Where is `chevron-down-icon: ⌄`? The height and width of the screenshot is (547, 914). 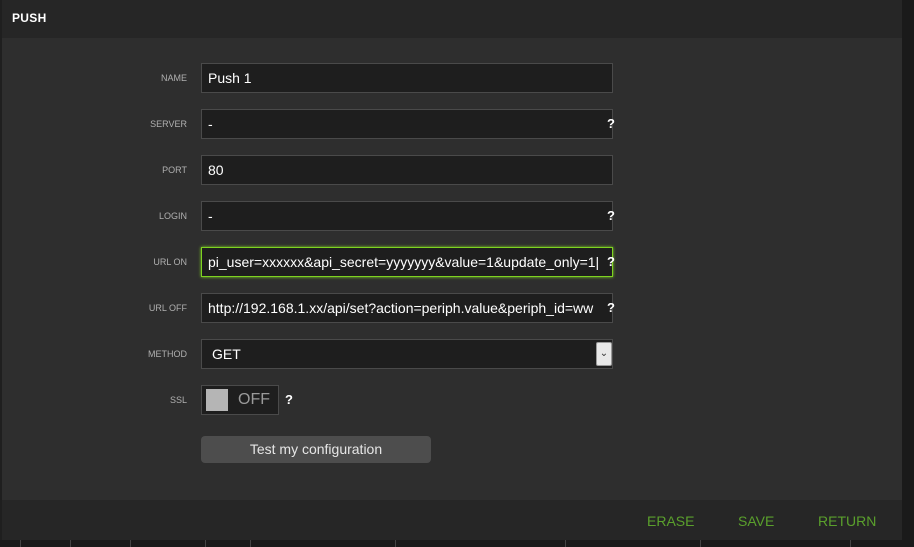
chevron-down-icon: ⌄ is located at coordinates (604, 354).